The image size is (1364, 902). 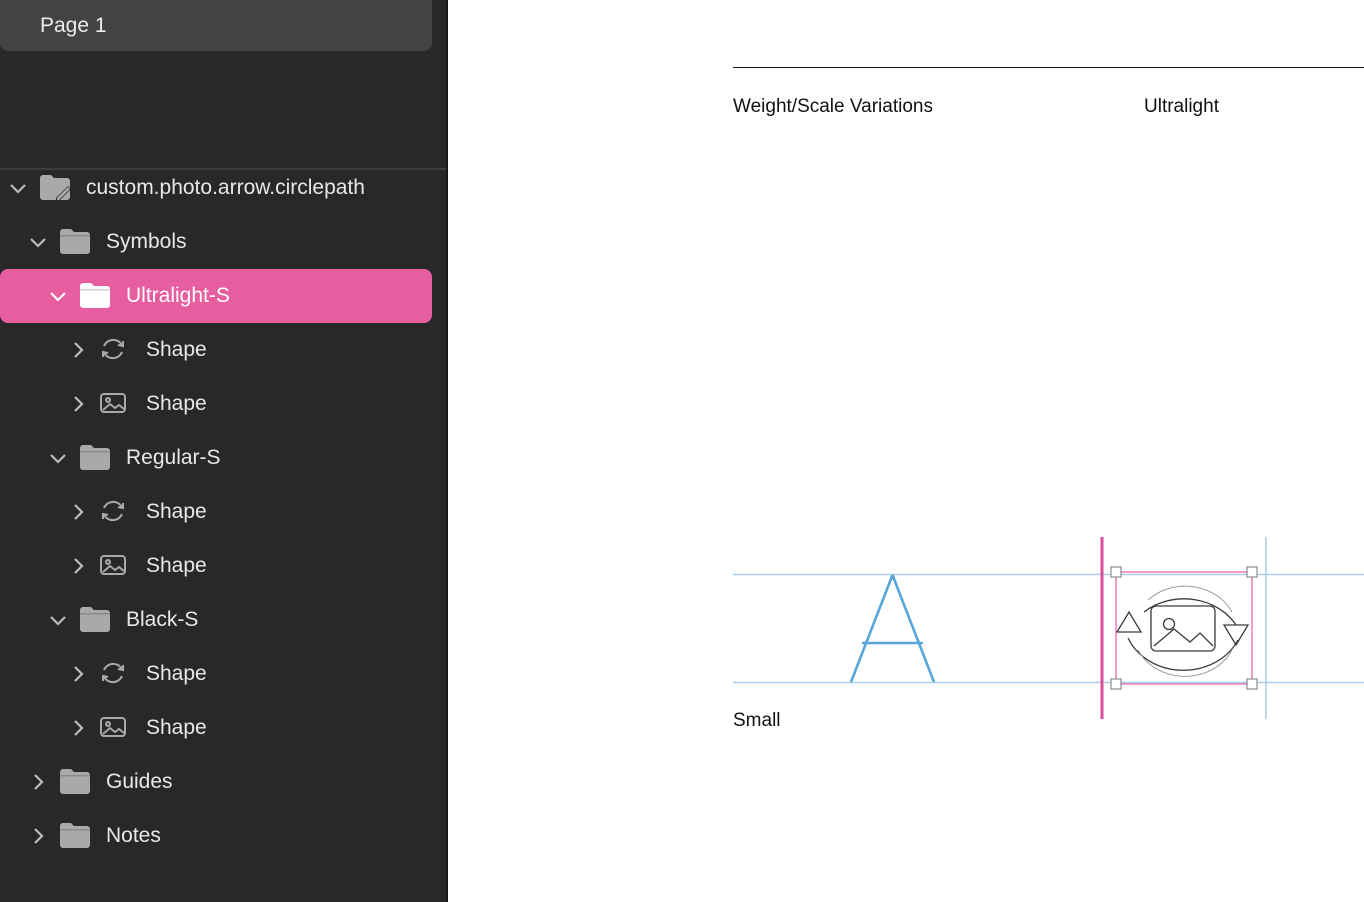 I want to click on layer-label: Notes, so click(x=133, y=835).